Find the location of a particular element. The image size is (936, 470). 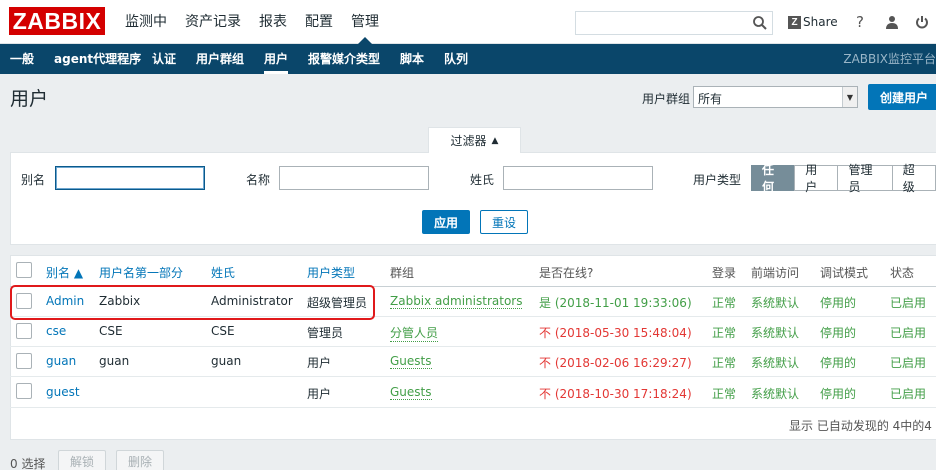

subnav-queue: 队列 is located at coordinates (456, 59).